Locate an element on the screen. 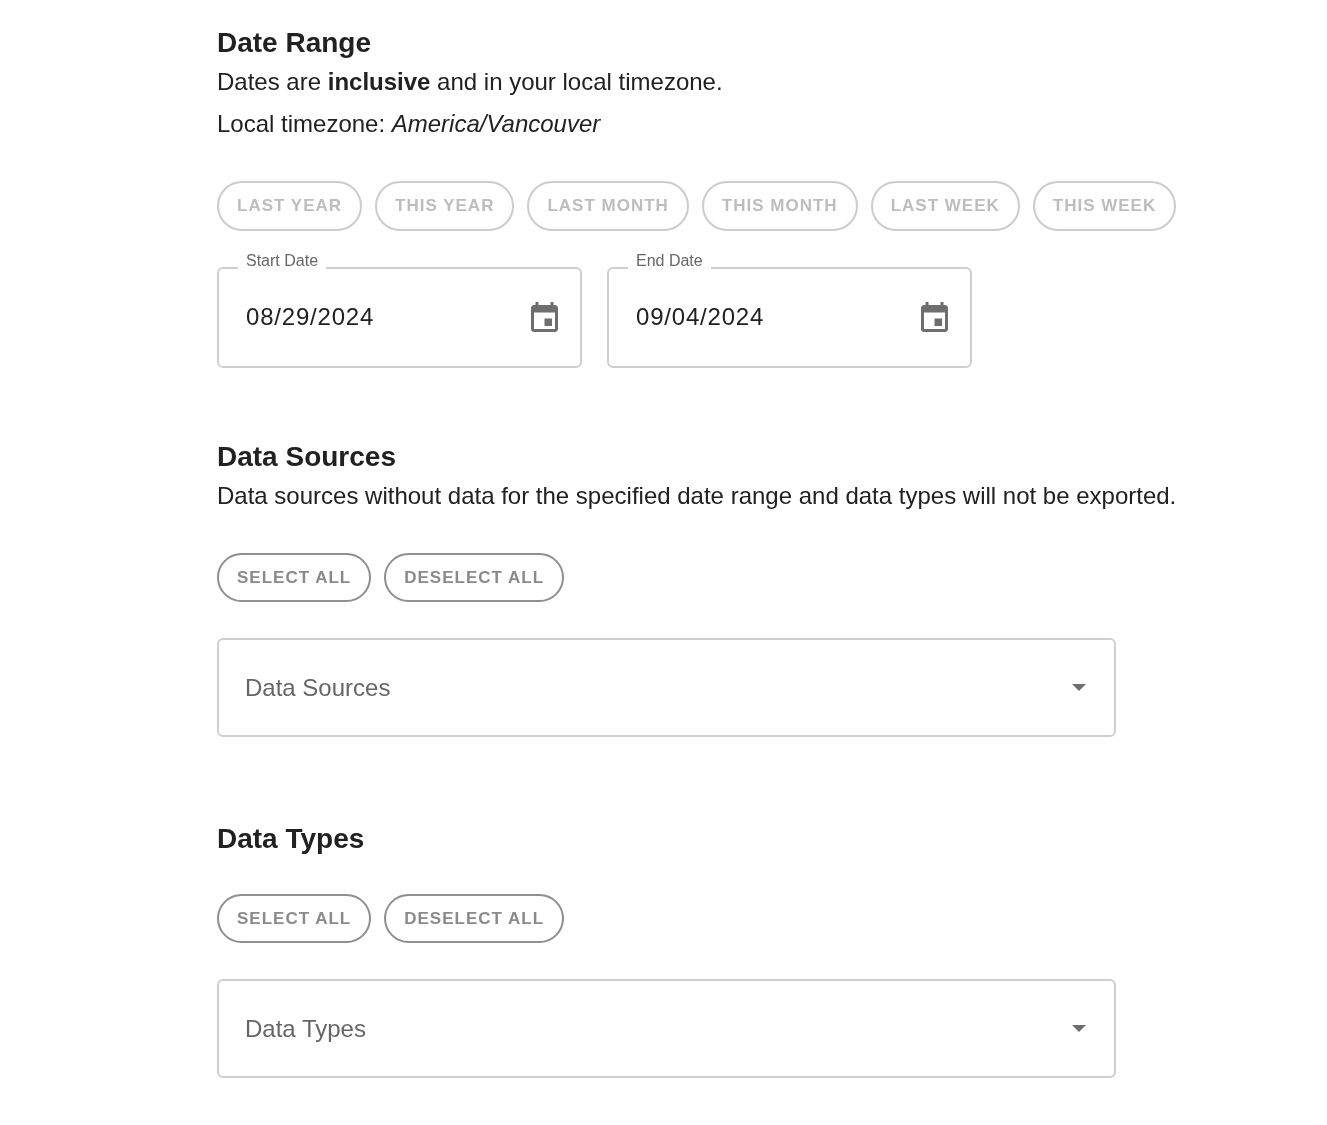 This screenshot has height=1125, width=1327. section-heading: Data Types is located at coordinates (291, 839).